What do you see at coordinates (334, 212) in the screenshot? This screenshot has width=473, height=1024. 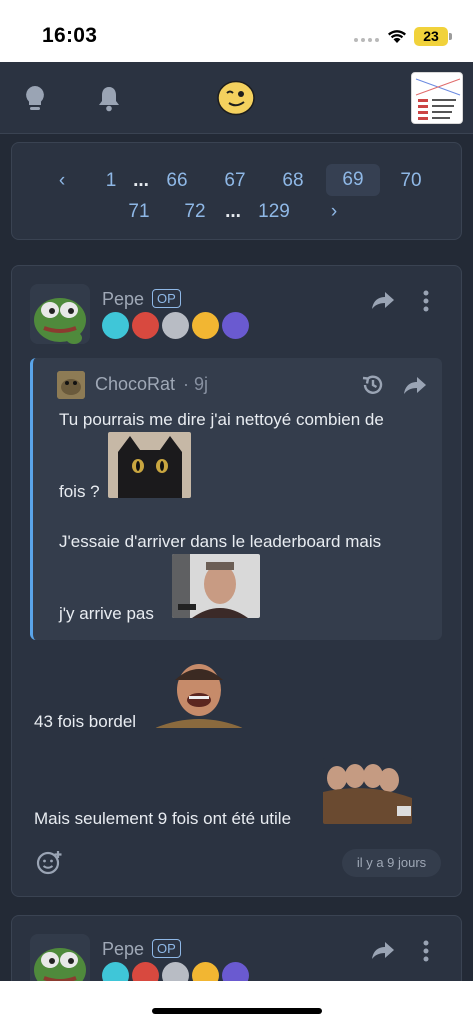 I see `next-page-button: ›` at bounding box center [334, 212].